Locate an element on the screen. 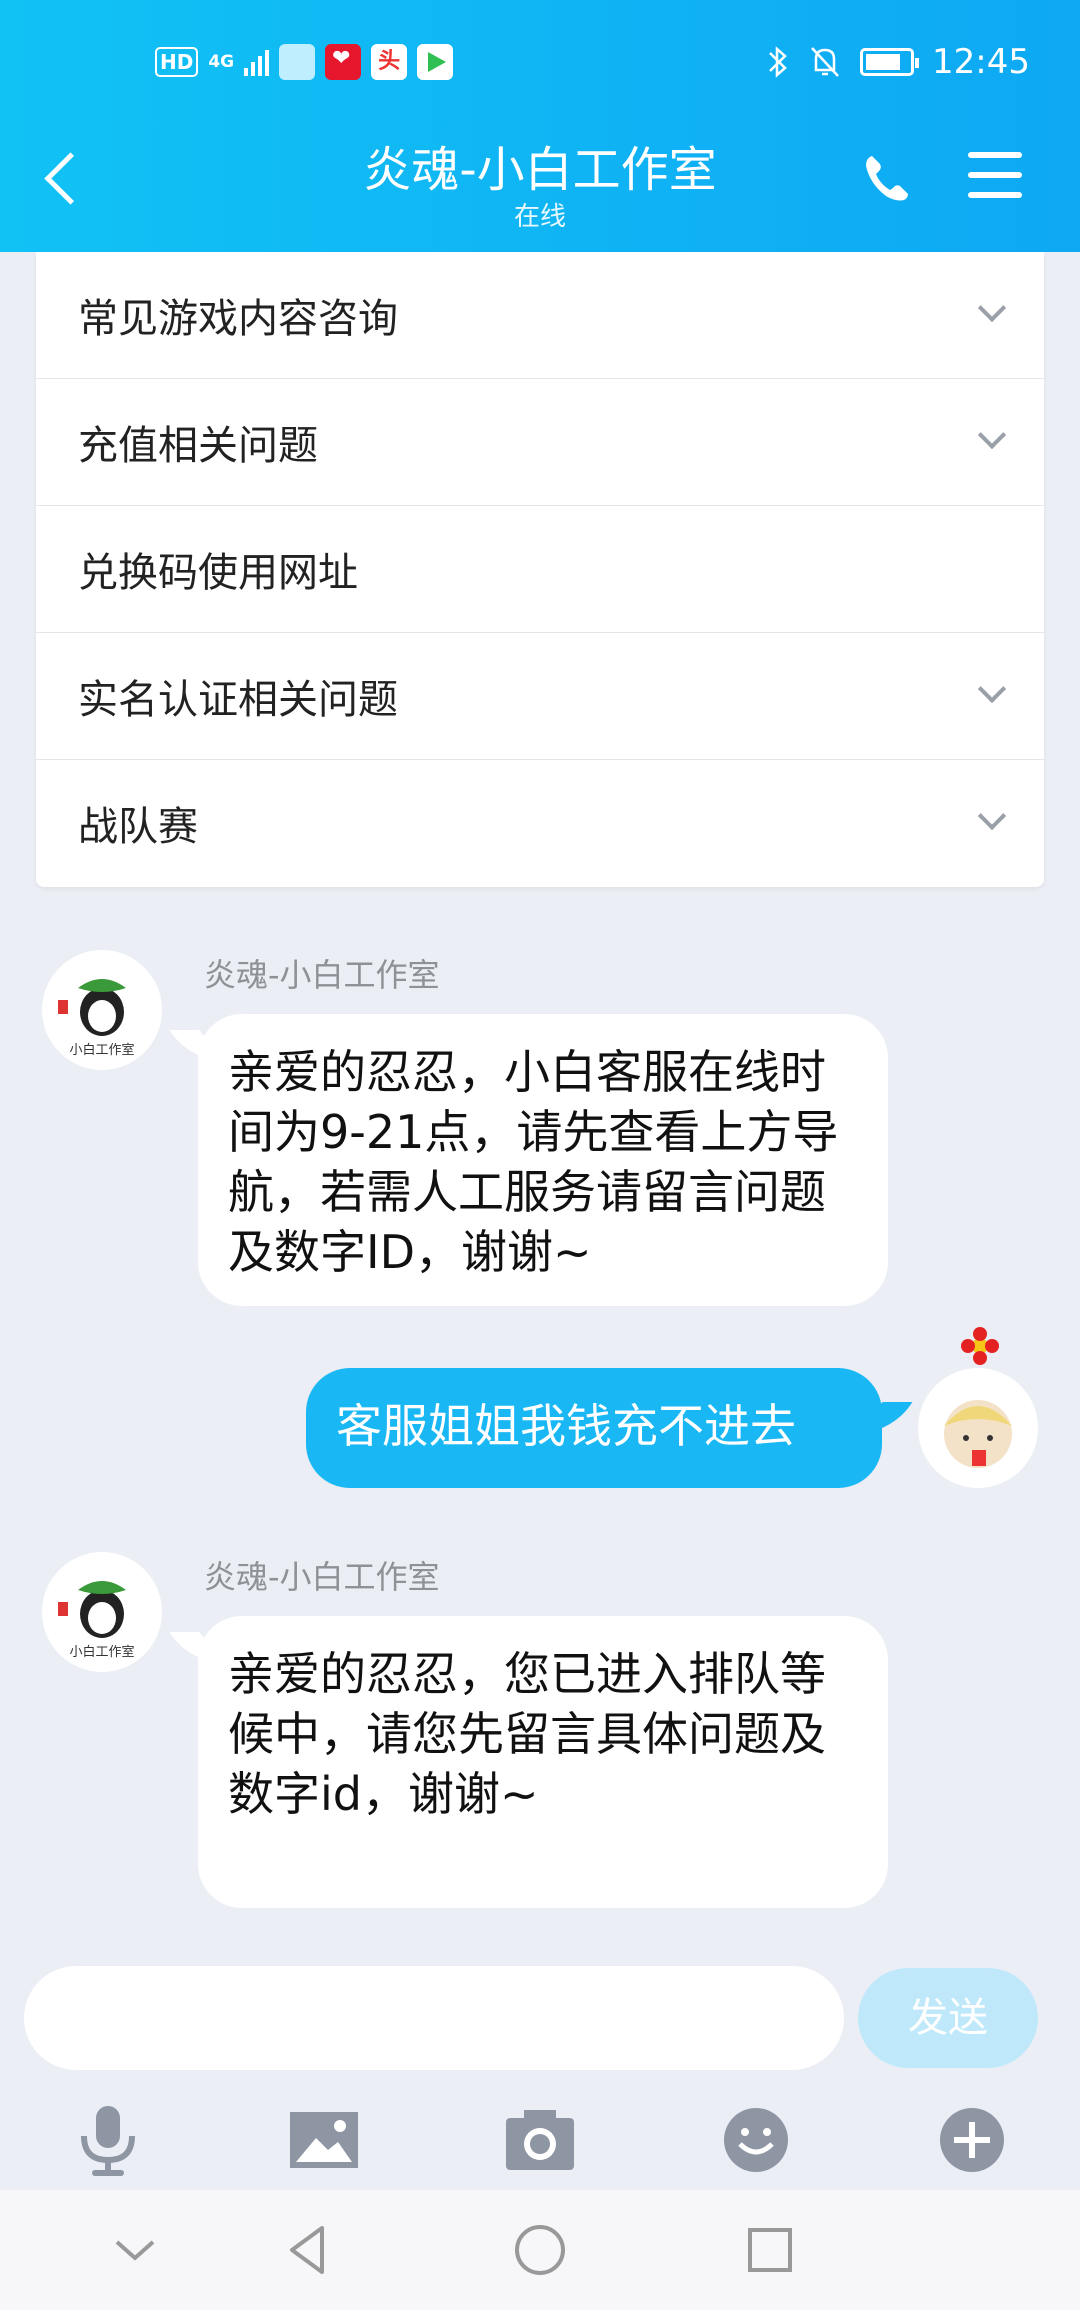 Image resolution: width=1080 pixels, height=2310 pixels. emoji-icon is located at coordinates (756, 2140).